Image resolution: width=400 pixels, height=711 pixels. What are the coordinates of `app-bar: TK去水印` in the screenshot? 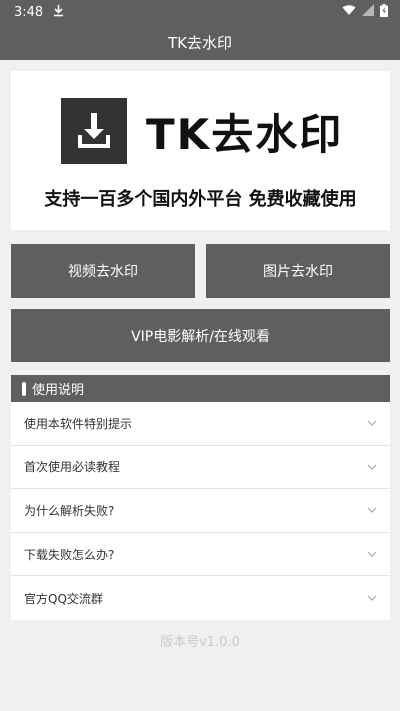 It's located at (200, 42).